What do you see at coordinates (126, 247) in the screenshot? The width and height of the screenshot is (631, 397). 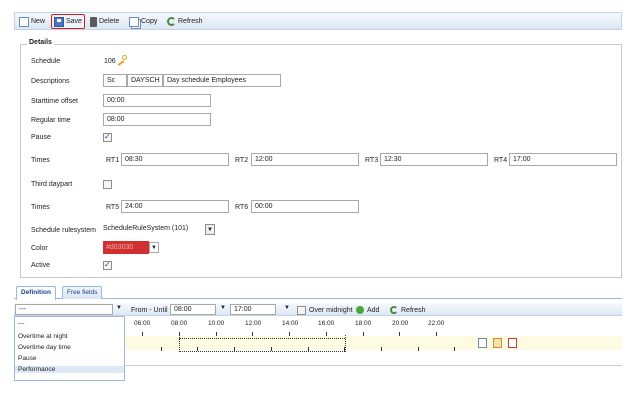 I see `color-picker-field: #d03030` at bounding box center [126, 247].